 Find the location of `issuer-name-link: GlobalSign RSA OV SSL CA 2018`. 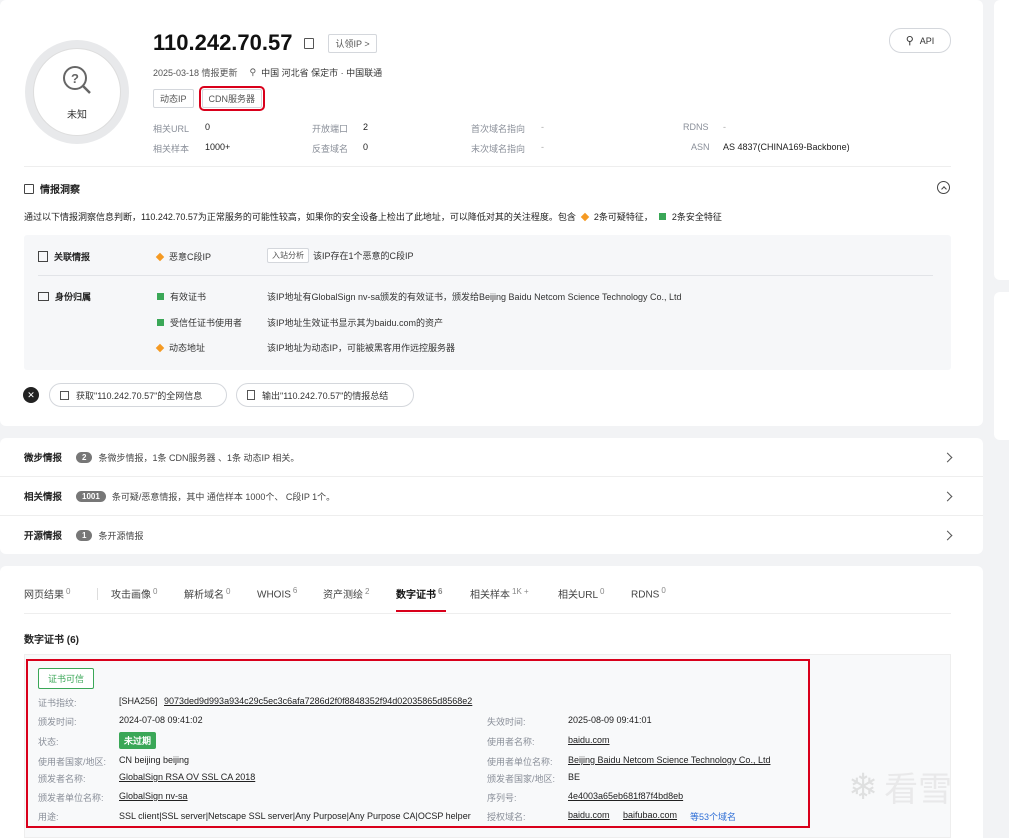

issuer-name-link: GlobalSign RSA OV SSL CA 2018 is located at coordinates (187, 777).